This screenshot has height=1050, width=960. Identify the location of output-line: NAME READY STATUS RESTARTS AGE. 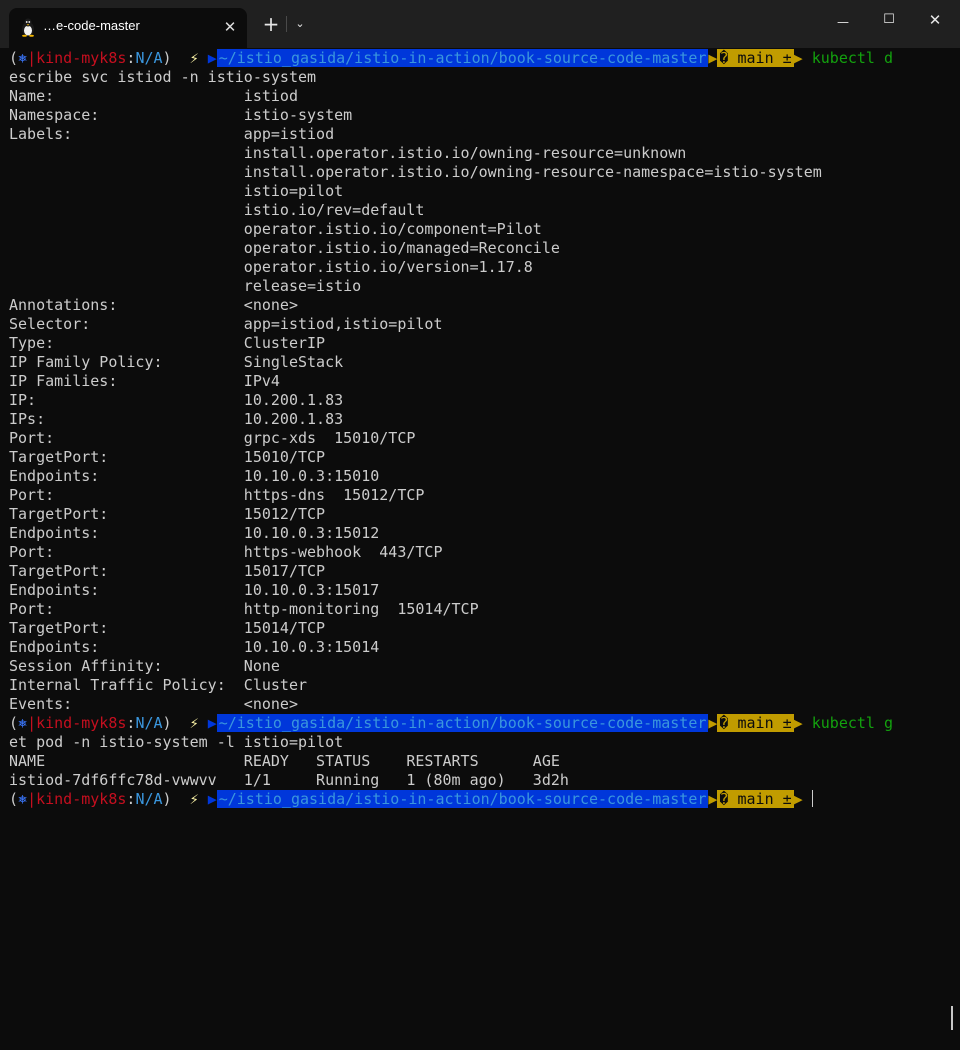
(284, 761).